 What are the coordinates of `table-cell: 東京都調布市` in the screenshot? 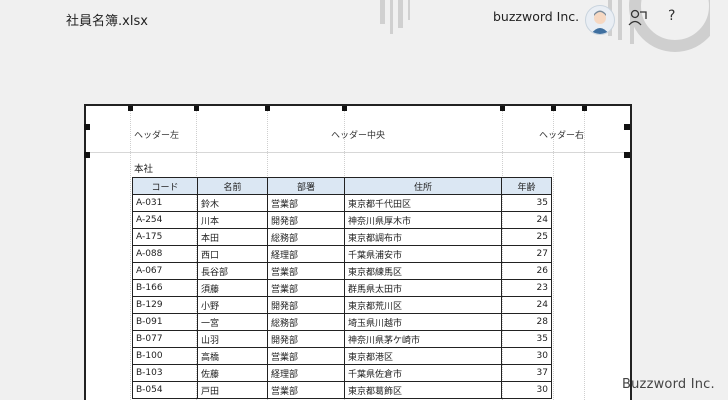 It's located at (423, 237).